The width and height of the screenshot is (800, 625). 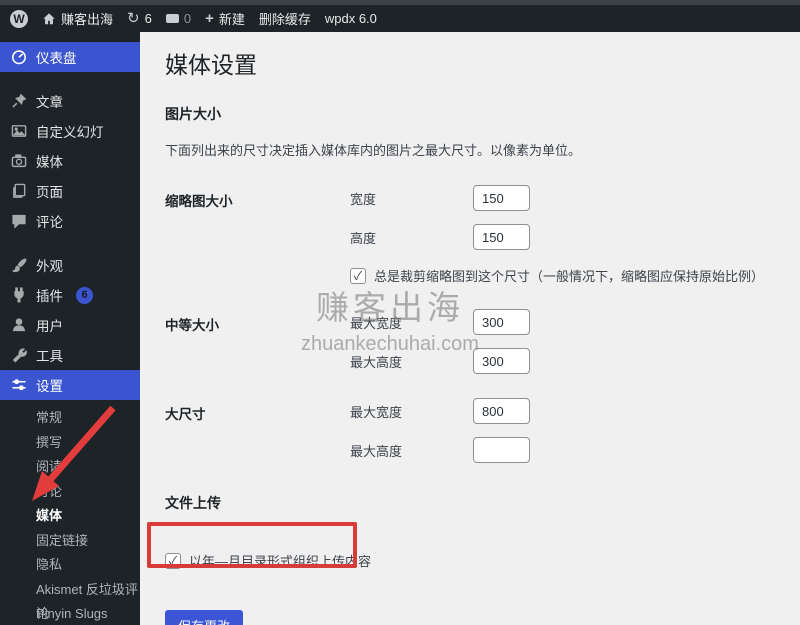 I want to click on visit-site-link: 赚客出海, so click(x=77, y=18).